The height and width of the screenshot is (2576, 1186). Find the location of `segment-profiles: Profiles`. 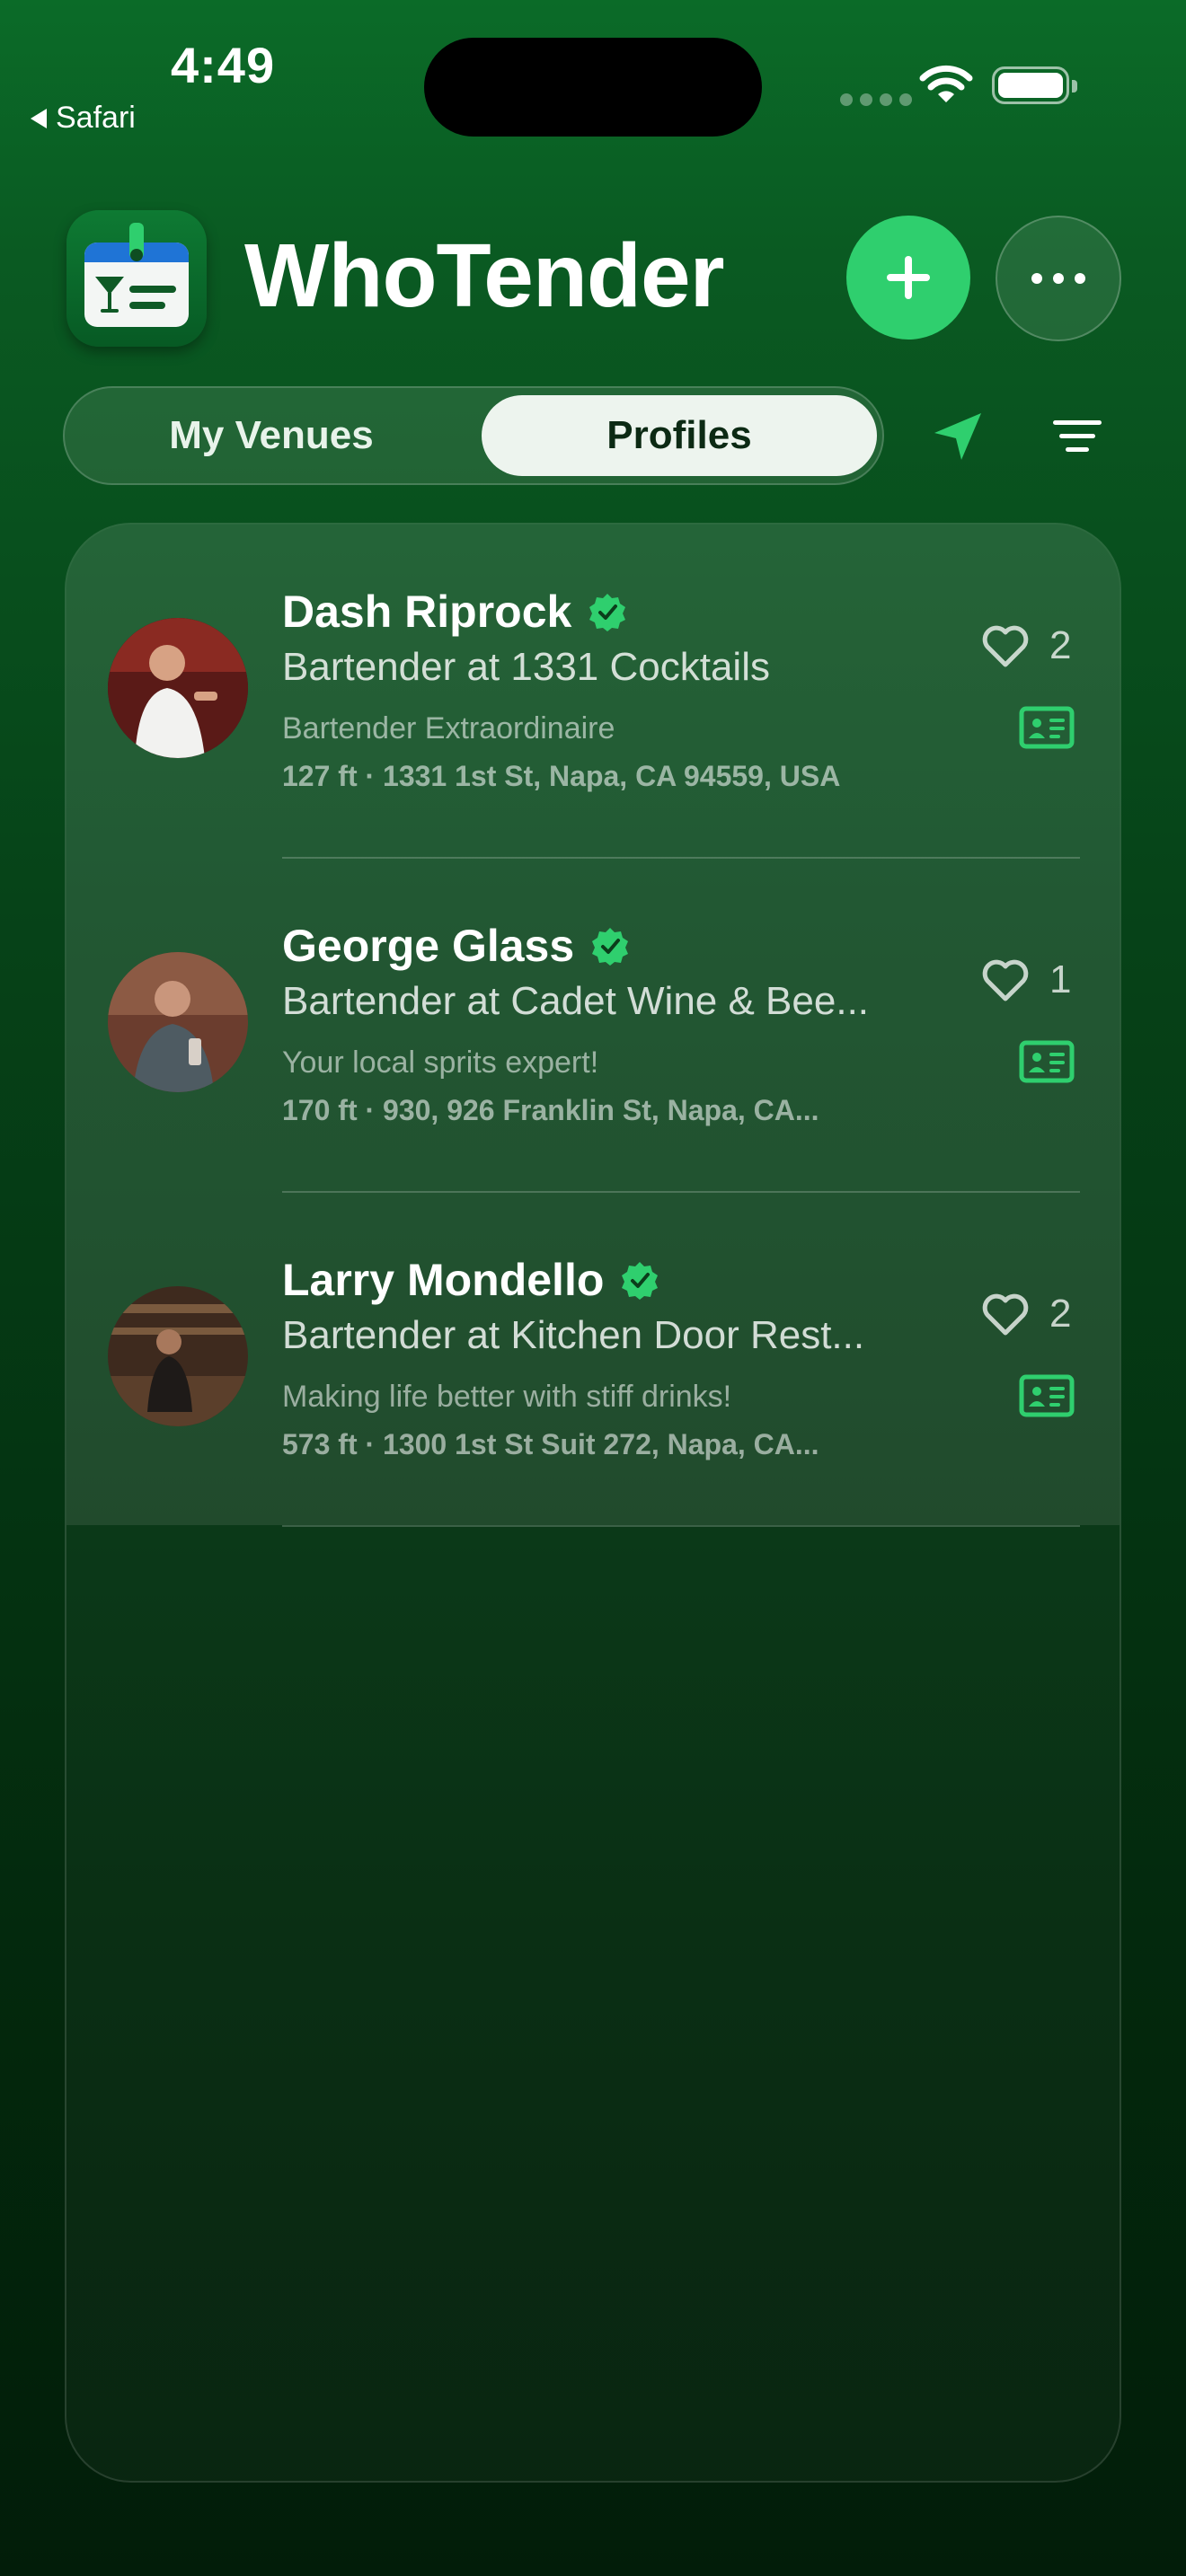

segment-profiles: Profiles is located at coordinates (679, 435).